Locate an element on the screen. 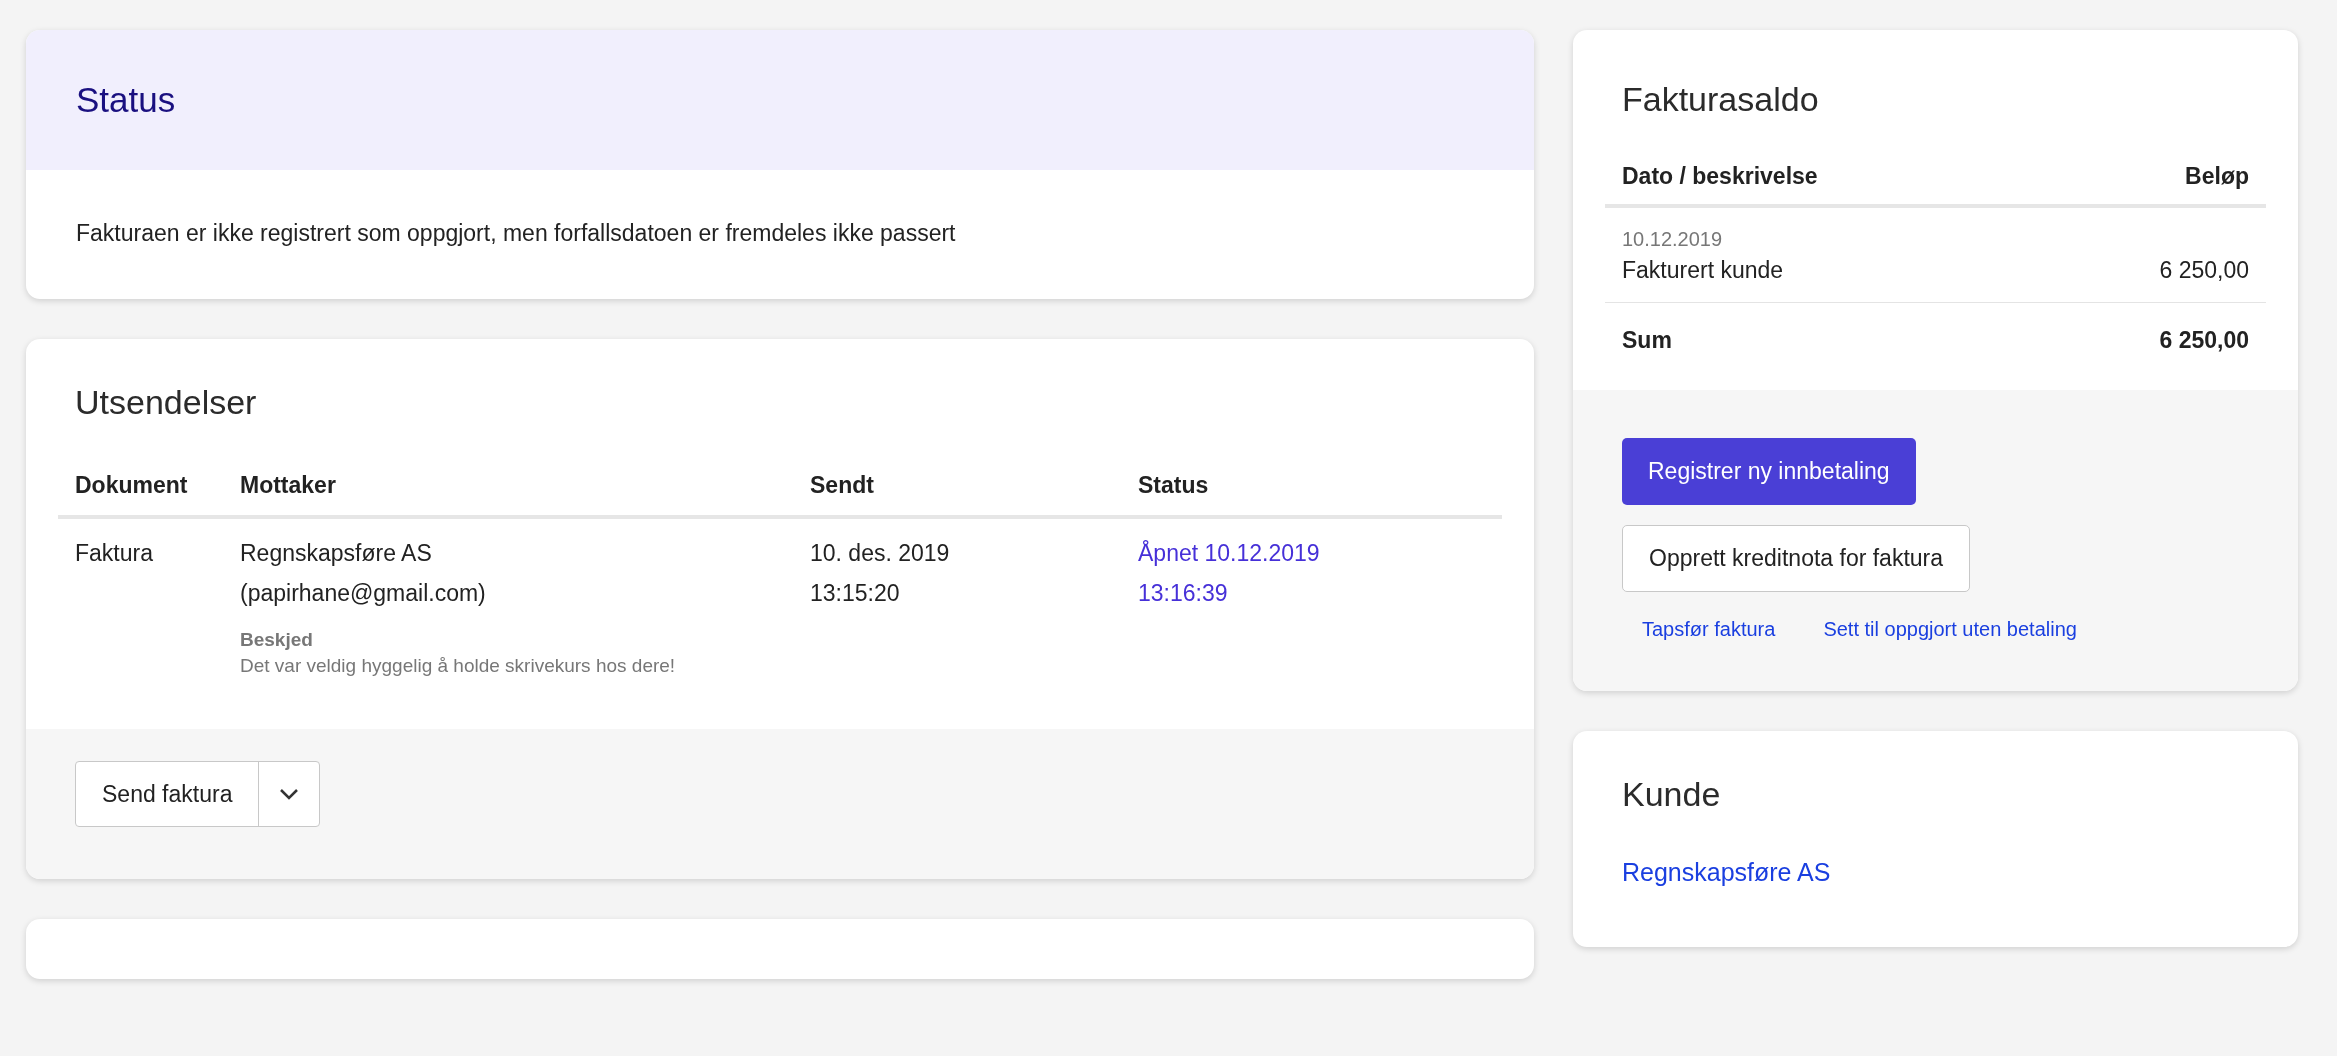 The width and height of the screenshot is (2337, 1056). sum-label: Sum is located at coordinates (1647, 340).